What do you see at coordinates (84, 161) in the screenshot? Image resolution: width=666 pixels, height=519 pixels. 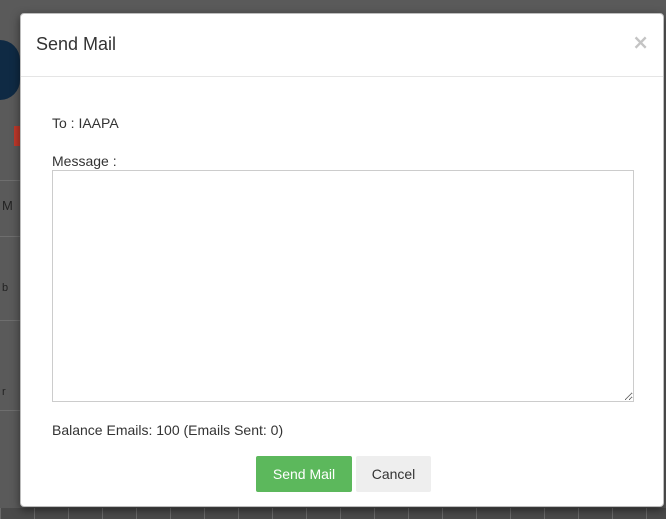 I see `message-label: Message :` at bounding box center [84, 161].